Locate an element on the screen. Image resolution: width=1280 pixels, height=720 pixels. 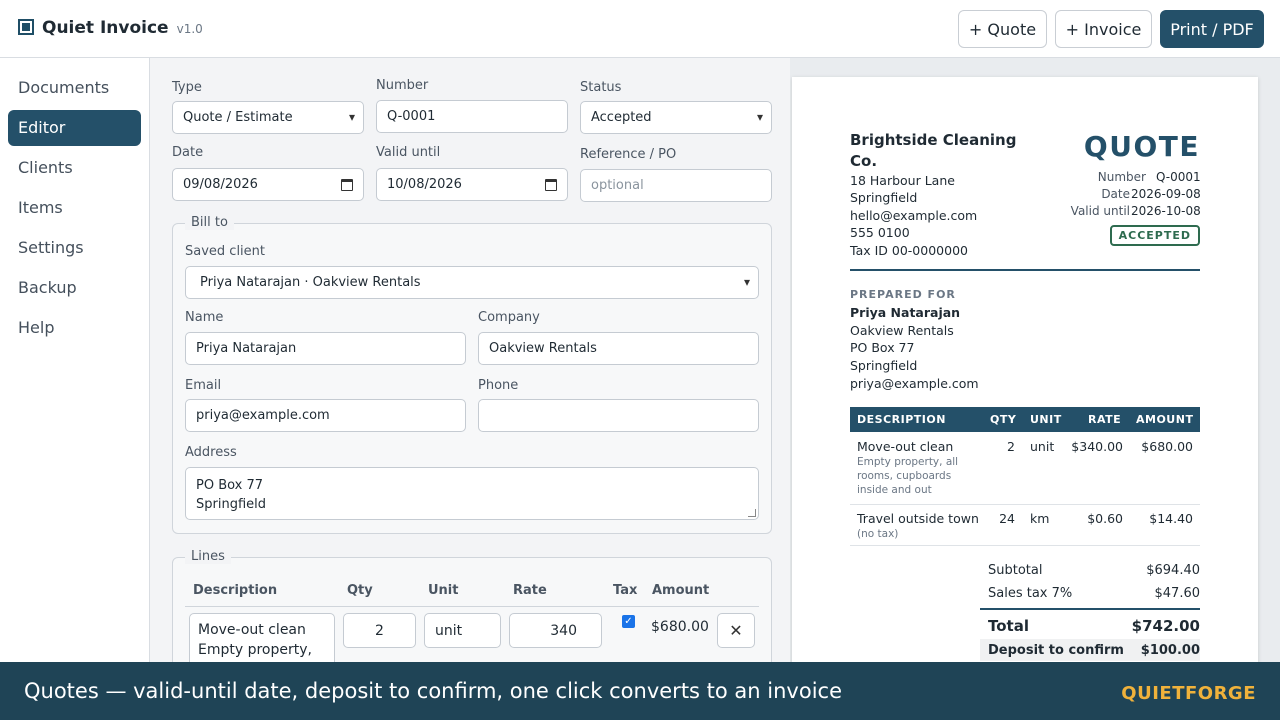
line-unit-input: unit is located at coordinates (462, 630).